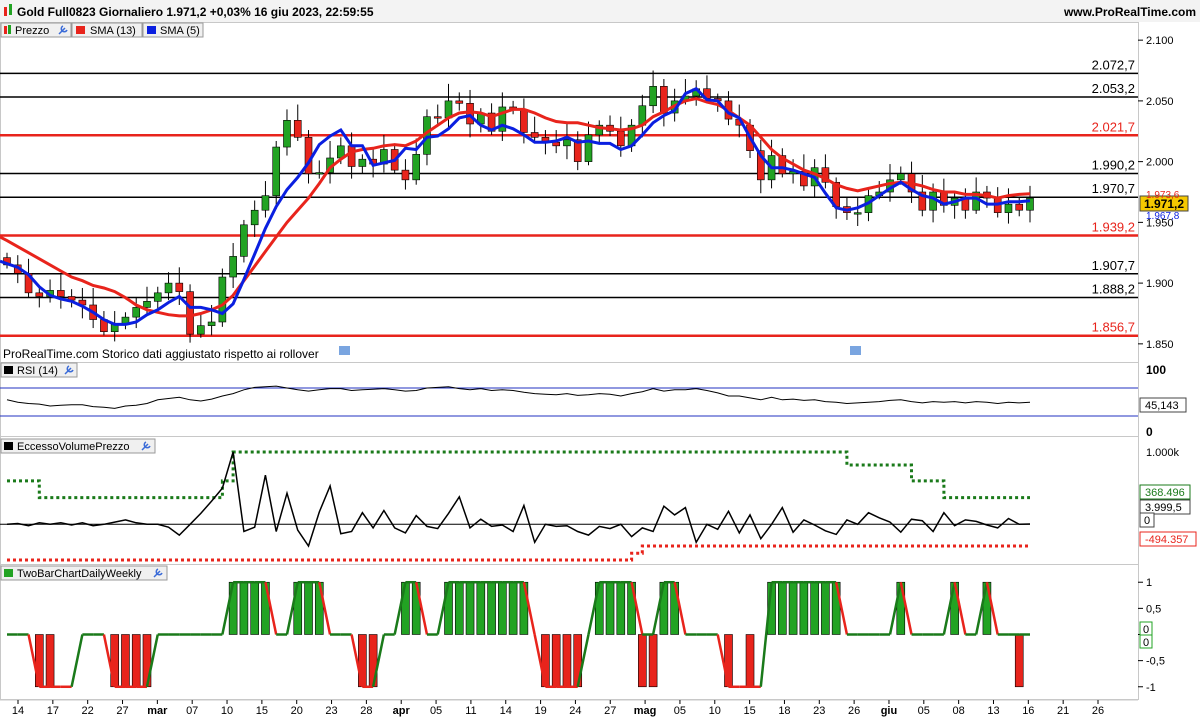 Image resolution: width=1200 pixels, height=720 pixels. Describe the element at coordinates (1113, 126) in the screenshot. I see `level-label: 2.021,7` at that location.